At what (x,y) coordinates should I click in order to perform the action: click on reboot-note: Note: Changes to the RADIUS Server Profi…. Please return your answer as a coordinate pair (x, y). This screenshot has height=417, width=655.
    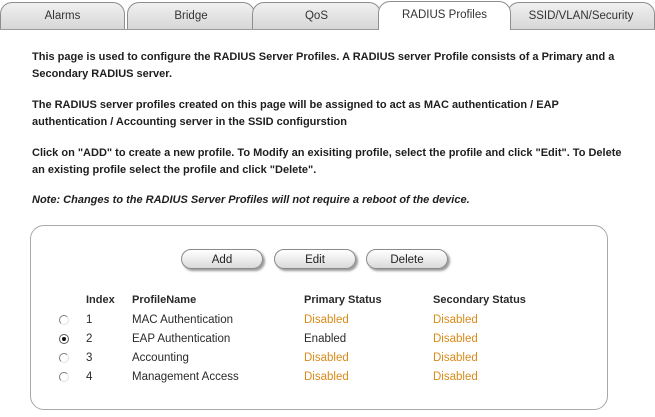
    Looking at the image, I should click on (251, 200).